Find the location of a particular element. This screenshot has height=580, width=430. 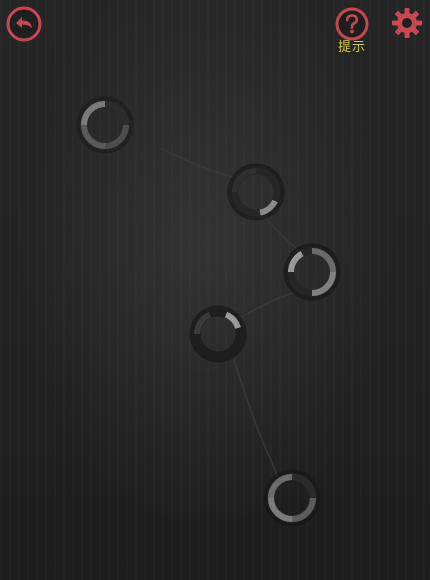

undo-arrow-icon is located at coordinates (24, 24).